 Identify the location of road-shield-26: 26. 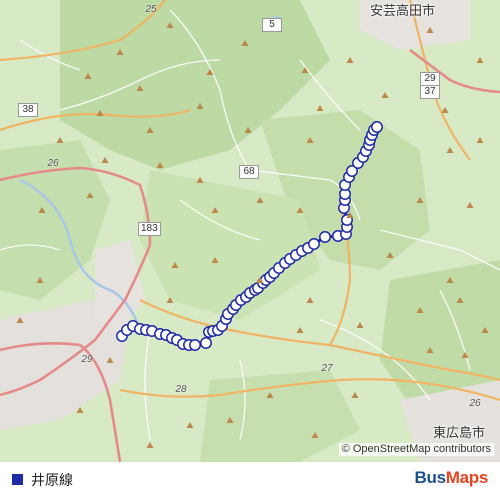
(53, 163).